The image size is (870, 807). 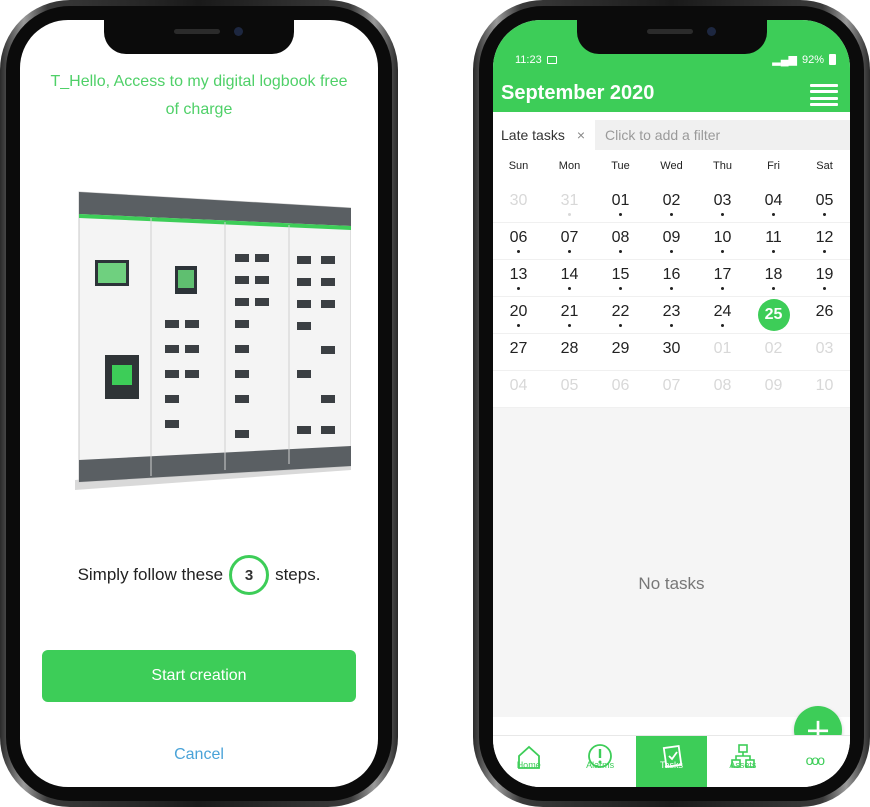 I want to click on start-creation-button: Start creation, so click(x=199, y=676).